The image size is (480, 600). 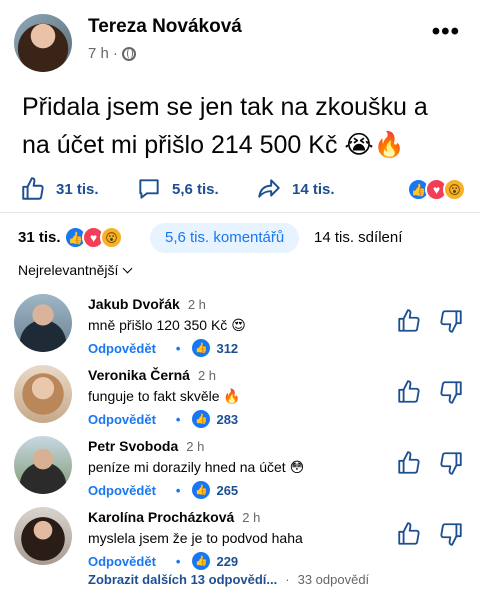 I want to click on commenter-name: Petr Svoboda 2 h, so click(x=146, y=446).